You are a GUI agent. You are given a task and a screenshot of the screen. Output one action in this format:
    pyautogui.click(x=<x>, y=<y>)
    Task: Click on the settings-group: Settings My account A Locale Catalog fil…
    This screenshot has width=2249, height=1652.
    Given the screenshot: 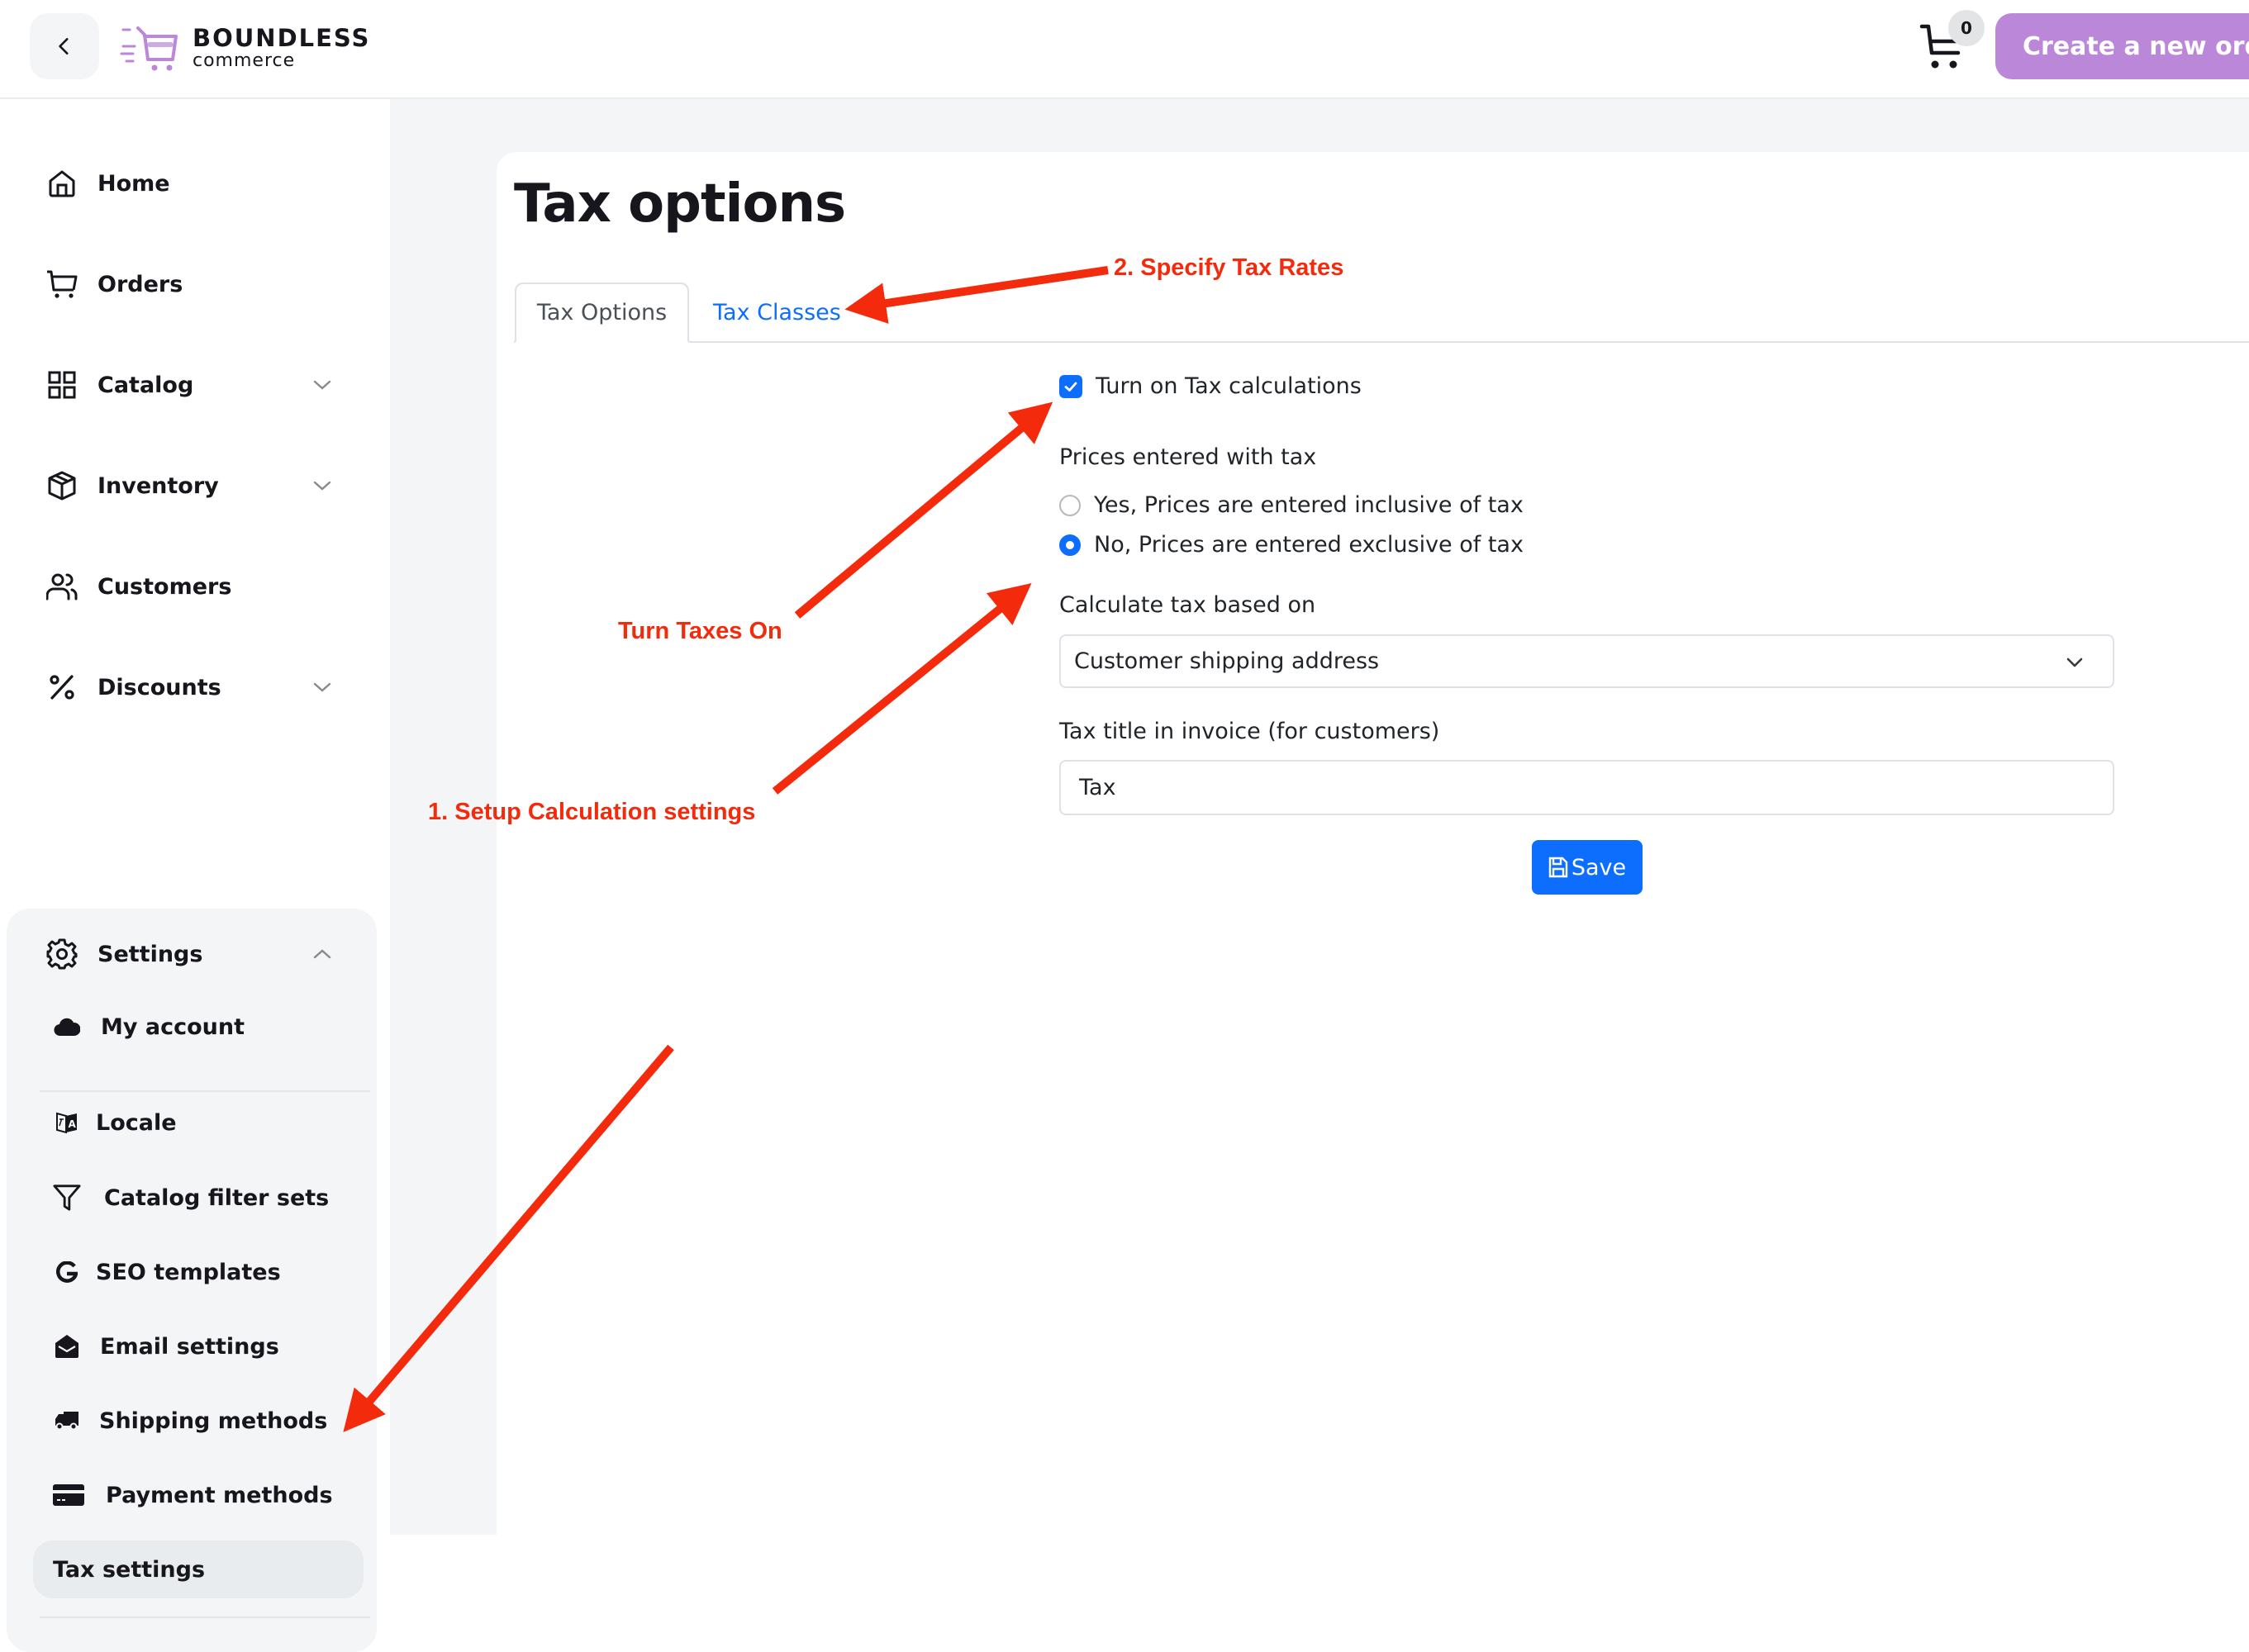 What is the action you would take?
    pyautogui.click(x=192, y=1280)
    